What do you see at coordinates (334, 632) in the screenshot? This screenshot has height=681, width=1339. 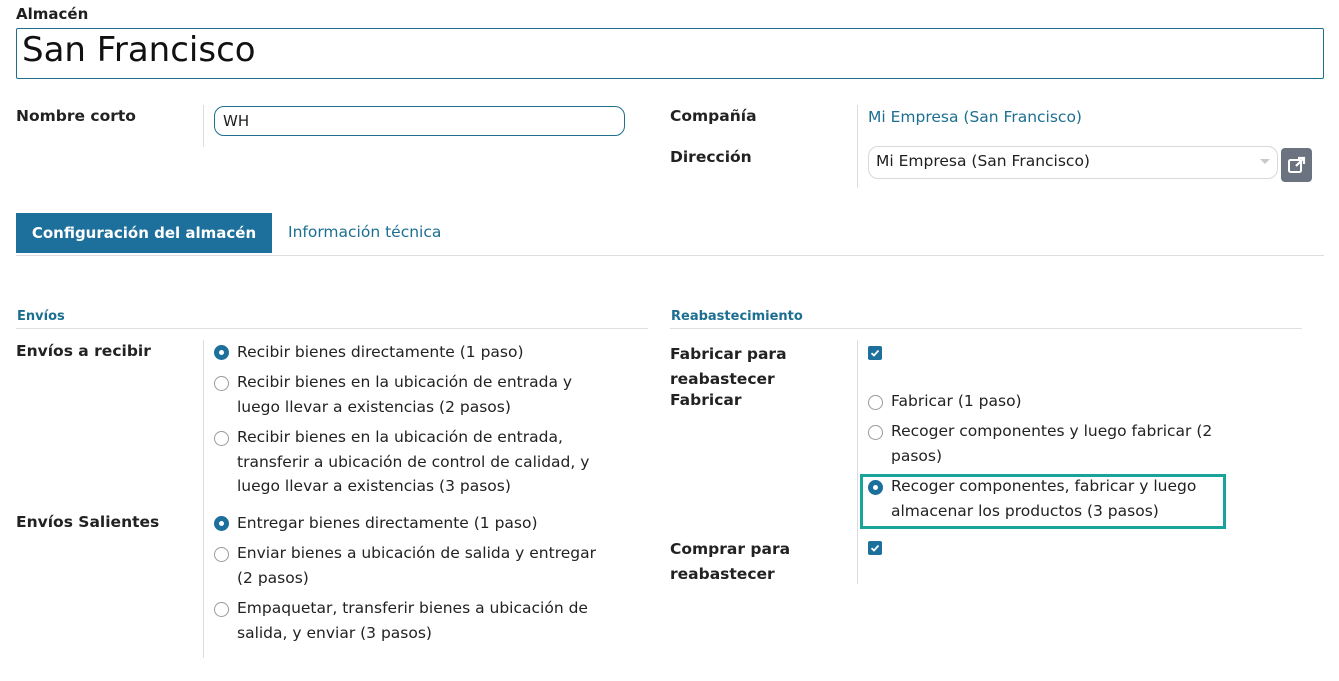 I see `option-text: salida, y enviar (3 pasos)` at bounding box center [334, 632].